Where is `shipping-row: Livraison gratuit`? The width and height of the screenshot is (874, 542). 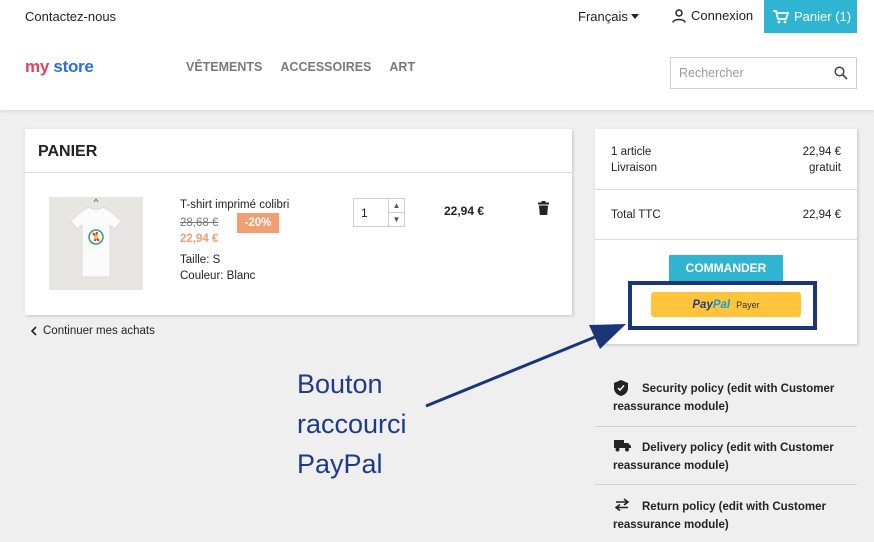 shipping-row: Livraison gratuit is located at coordinates (726, 168).